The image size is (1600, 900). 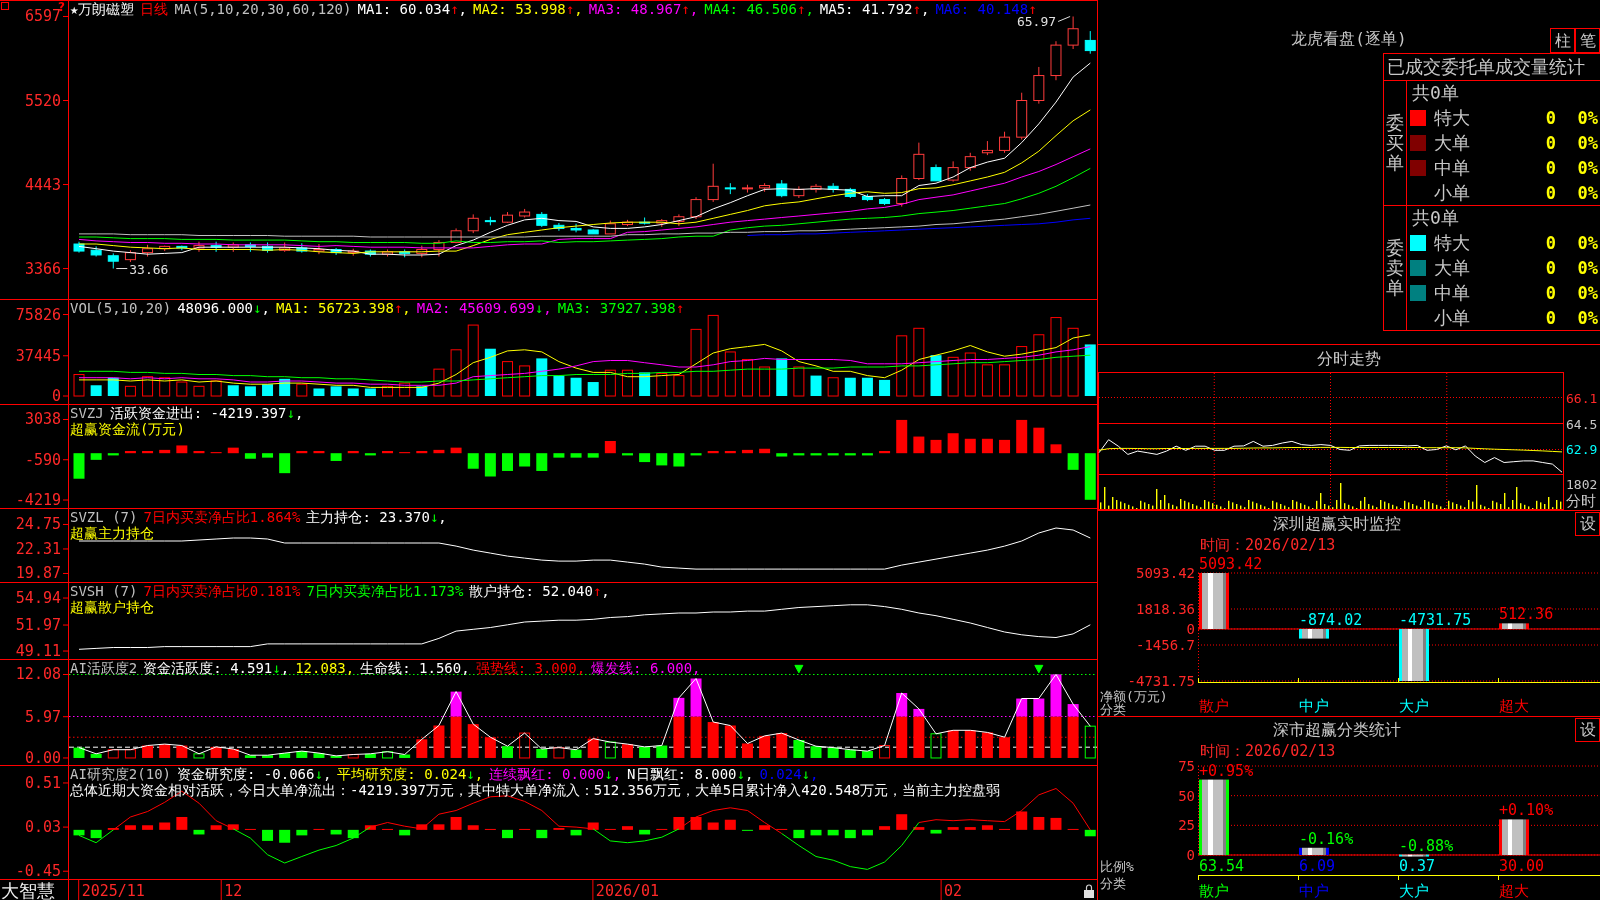 I want to click on legend-item: 连续飘红: 0.000↓,, so click(x=555, y=774).